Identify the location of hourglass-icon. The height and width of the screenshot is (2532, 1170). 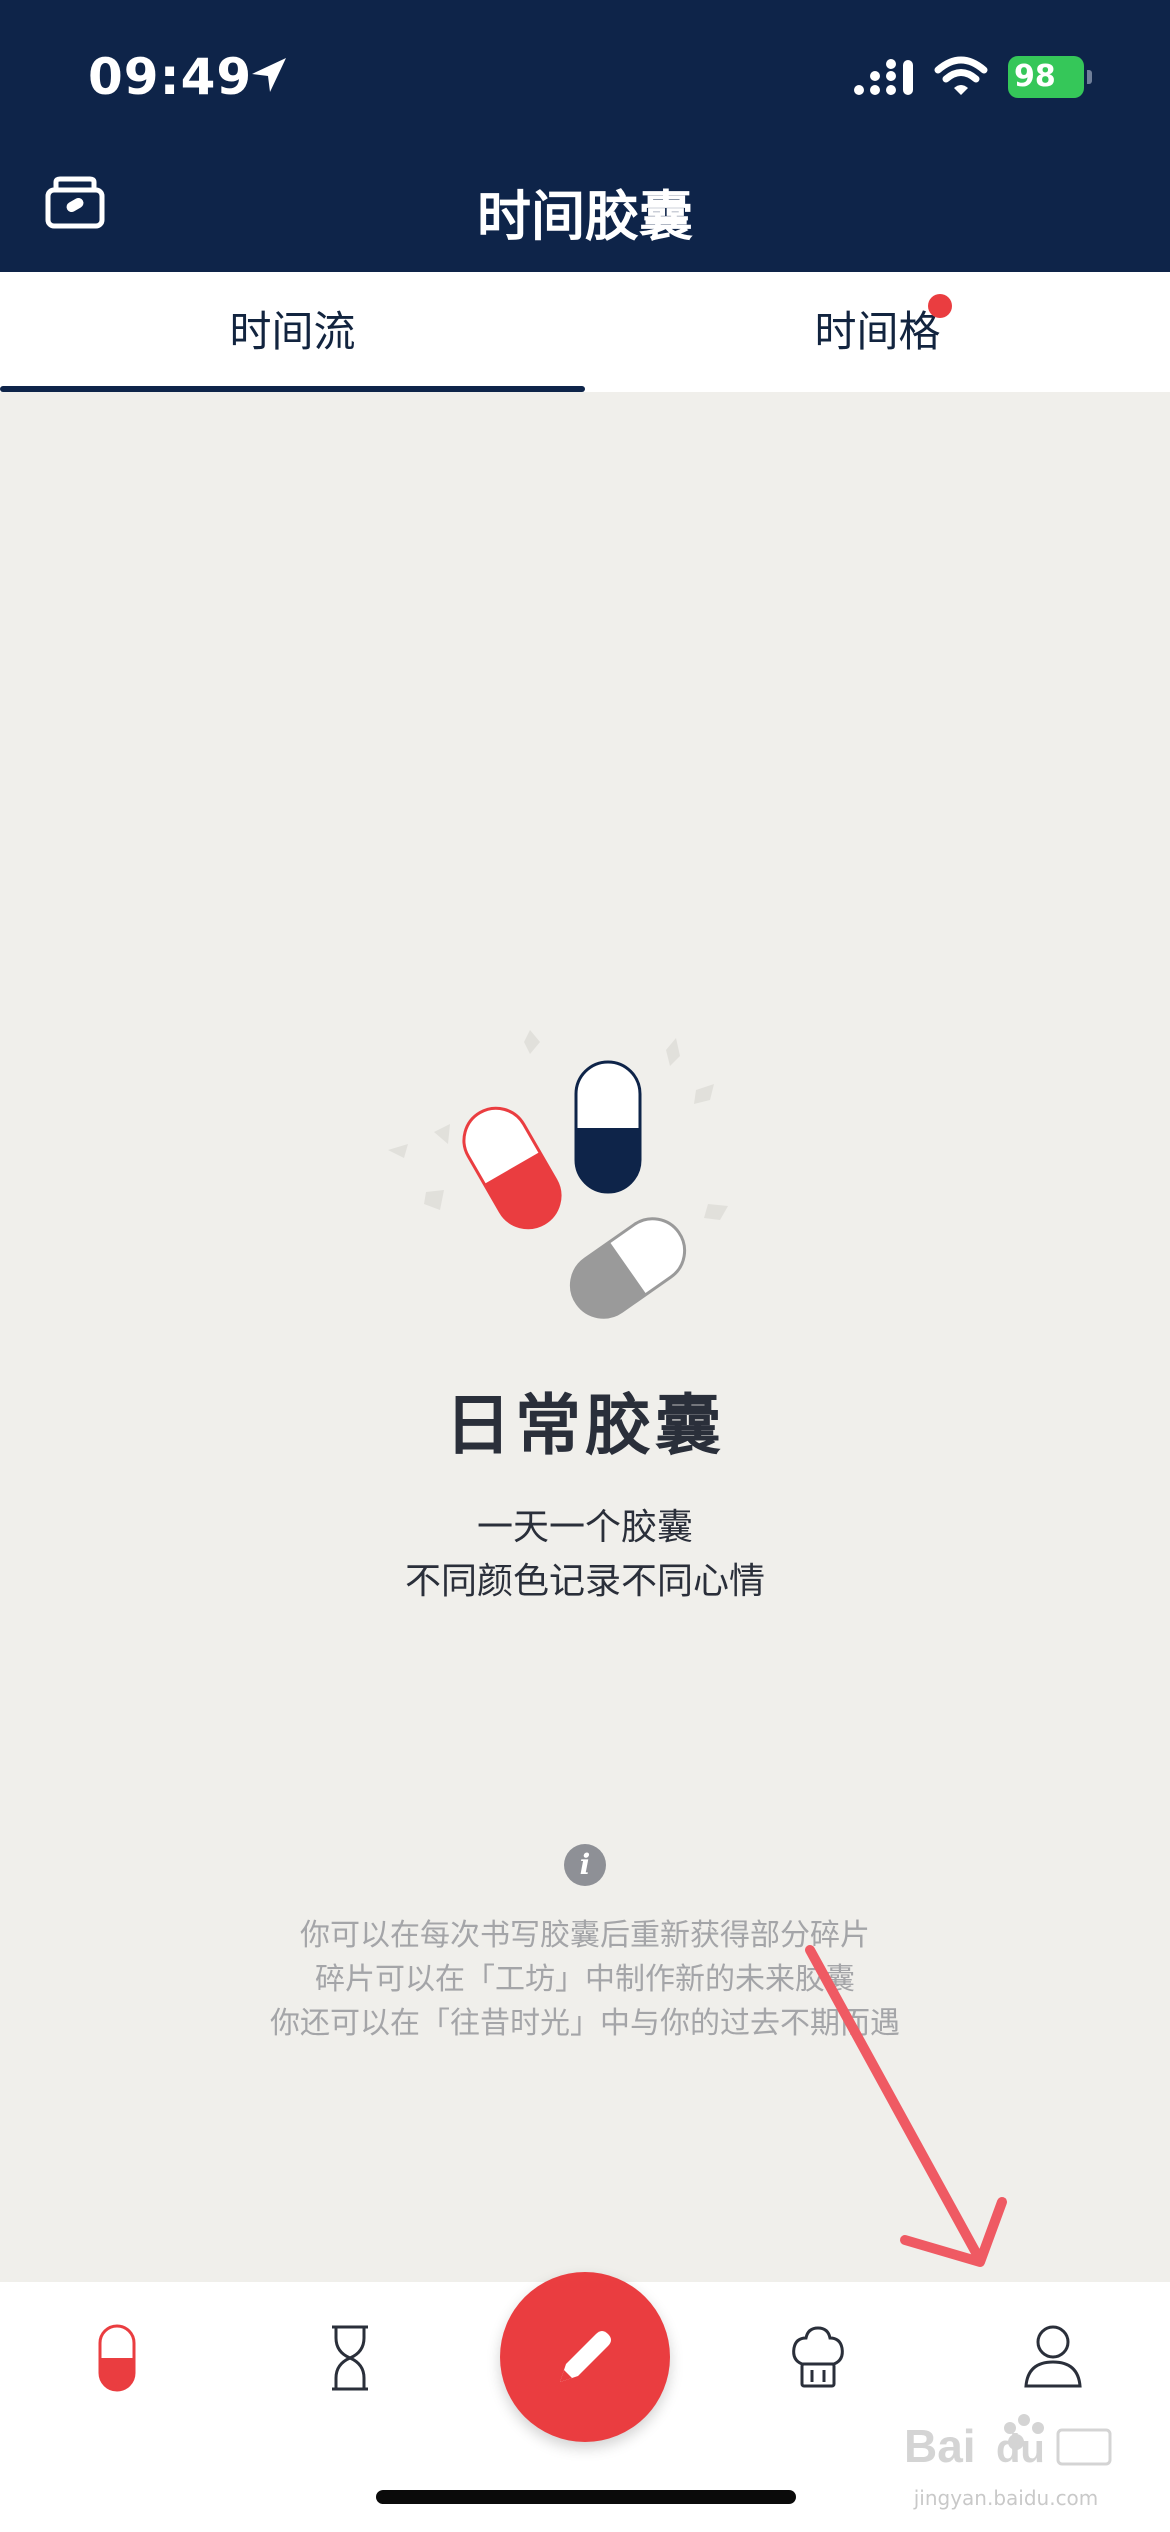
(350, 2358).